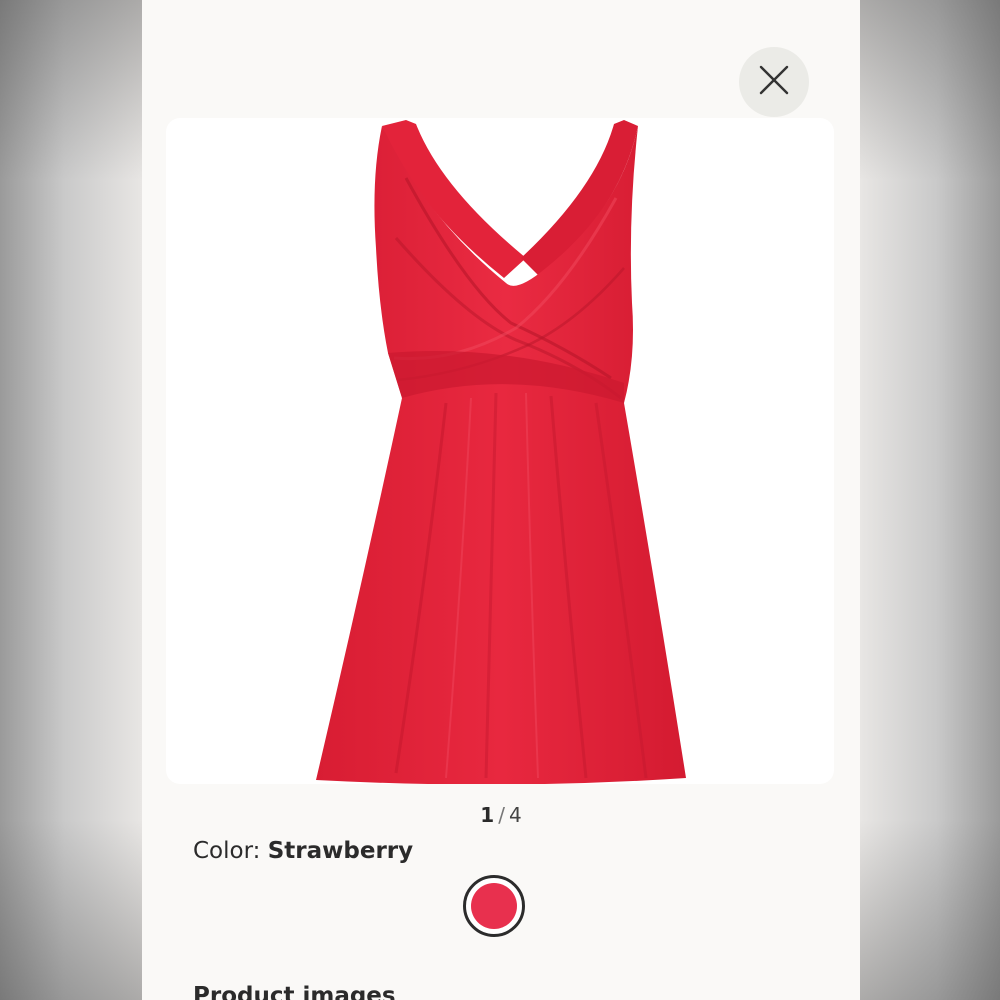 The image size is (1000, 1000). Describe the element at coordinates (515, 815) in the screenshot. I see `pager-total: 4` at that location.